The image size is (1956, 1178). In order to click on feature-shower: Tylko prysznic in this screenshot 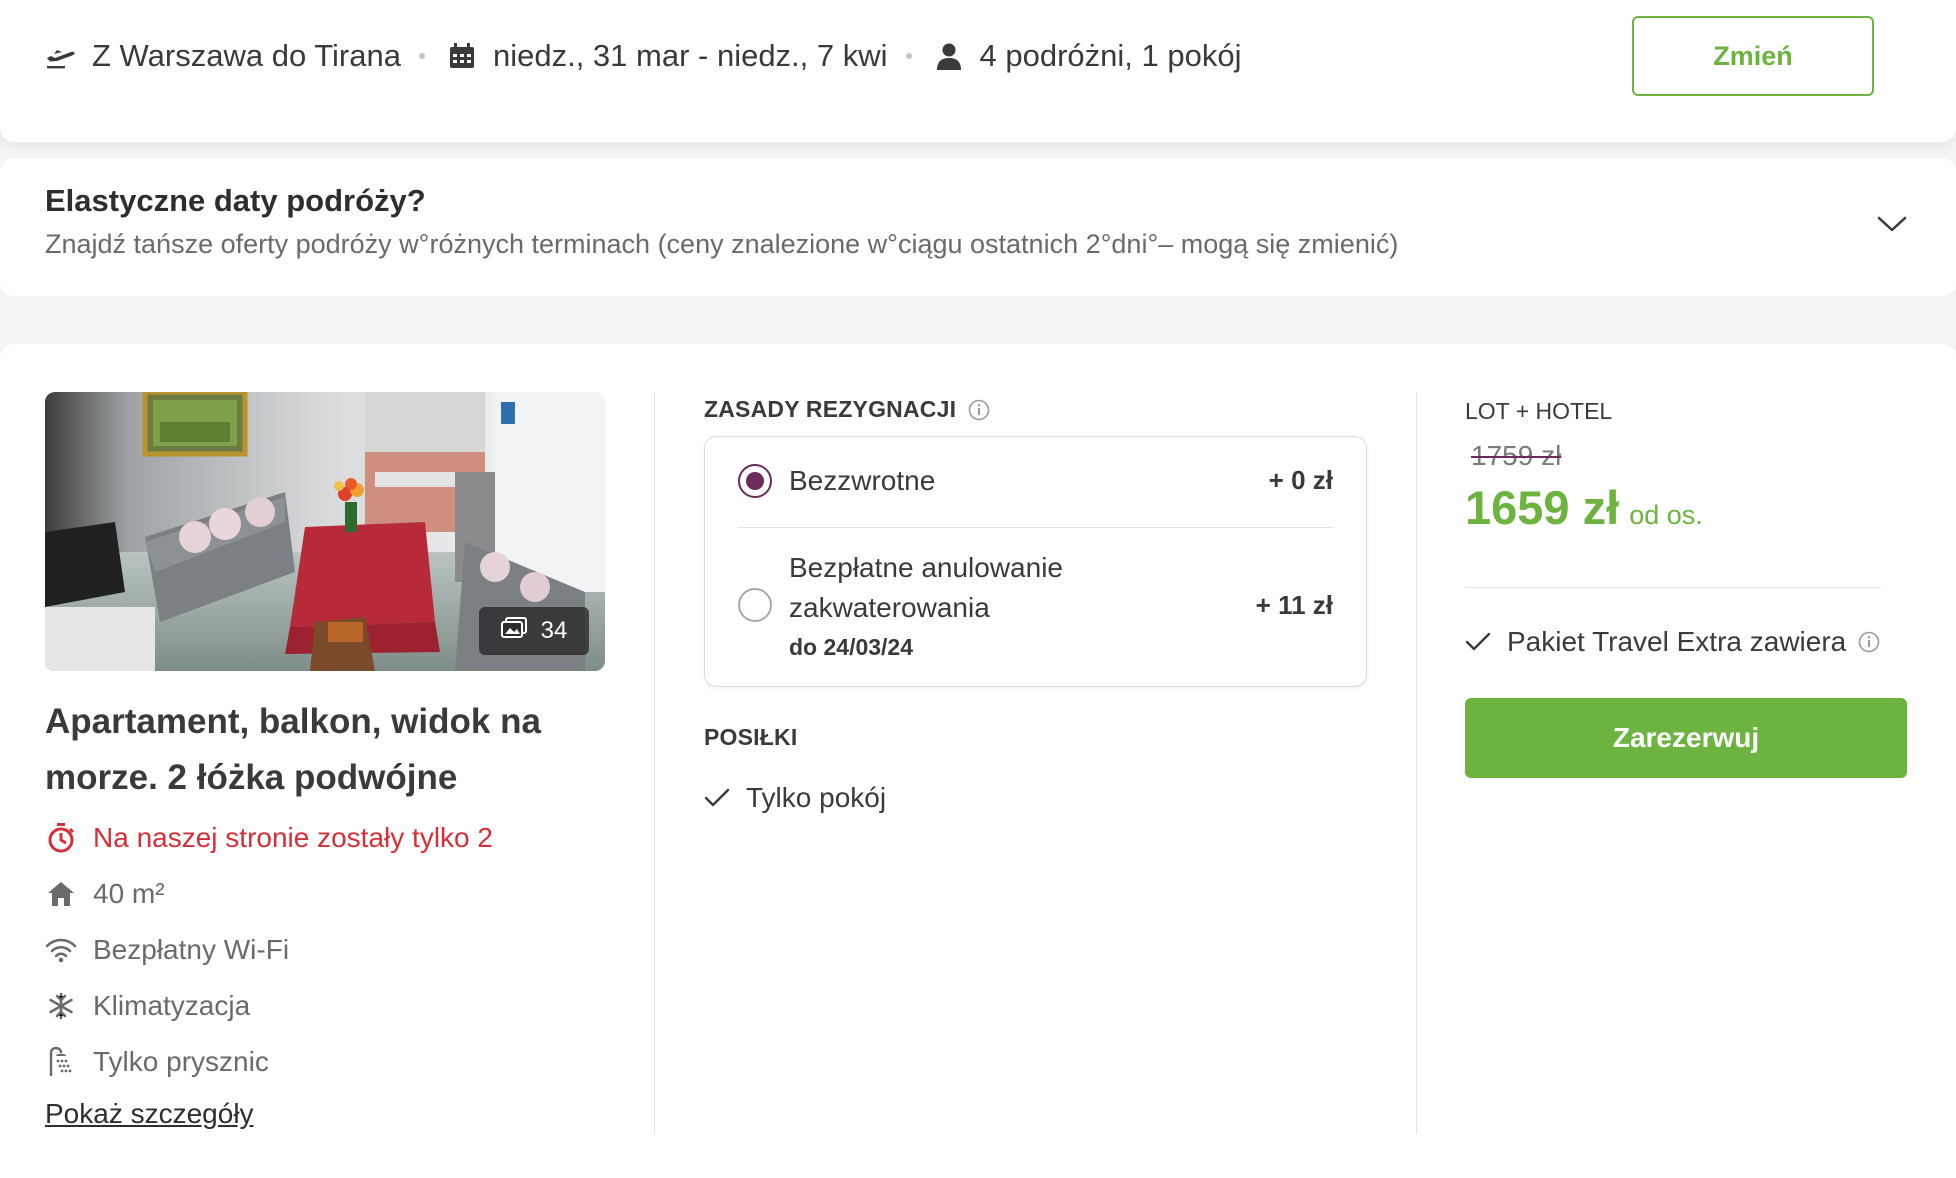, I will do `click(157, 1062)`.